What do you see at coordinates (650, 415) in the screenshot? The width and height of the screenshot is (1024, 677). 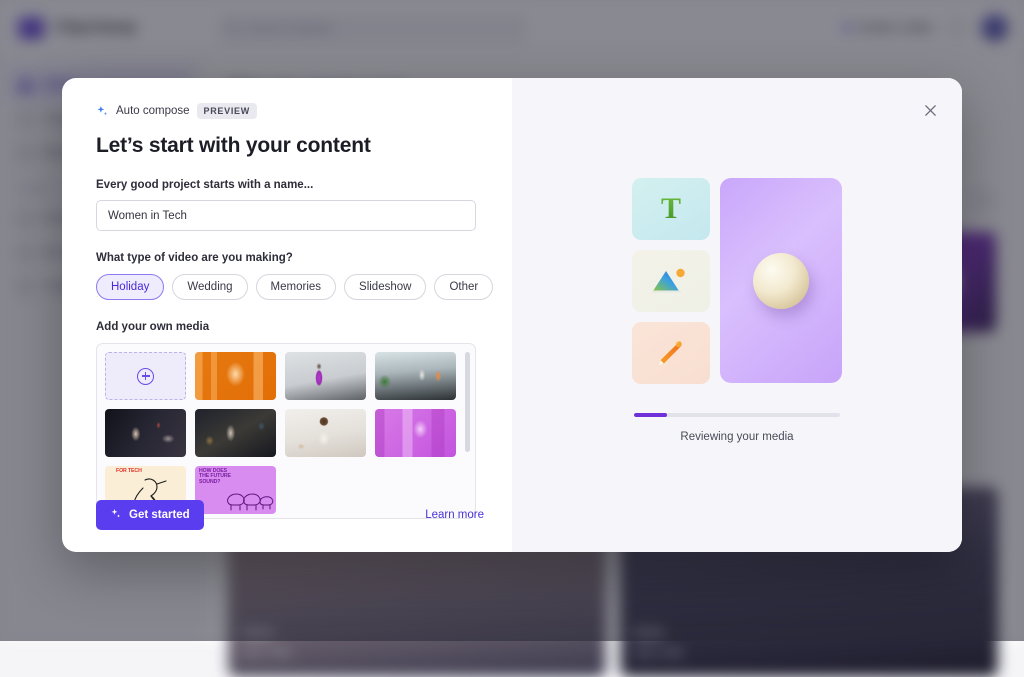 I see `progress-fill` at bounding box center [650, 415].